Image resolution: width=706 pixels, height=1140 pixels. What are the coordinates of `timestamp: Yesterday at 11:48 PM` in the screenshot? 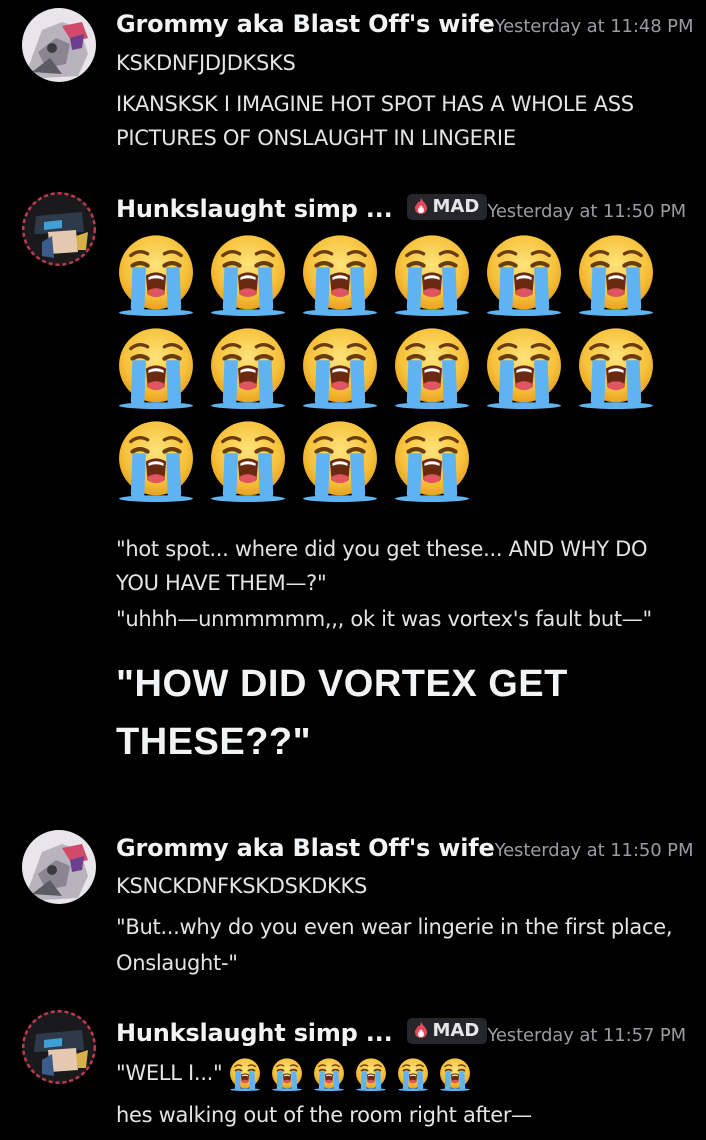 It's located at (594, 26).